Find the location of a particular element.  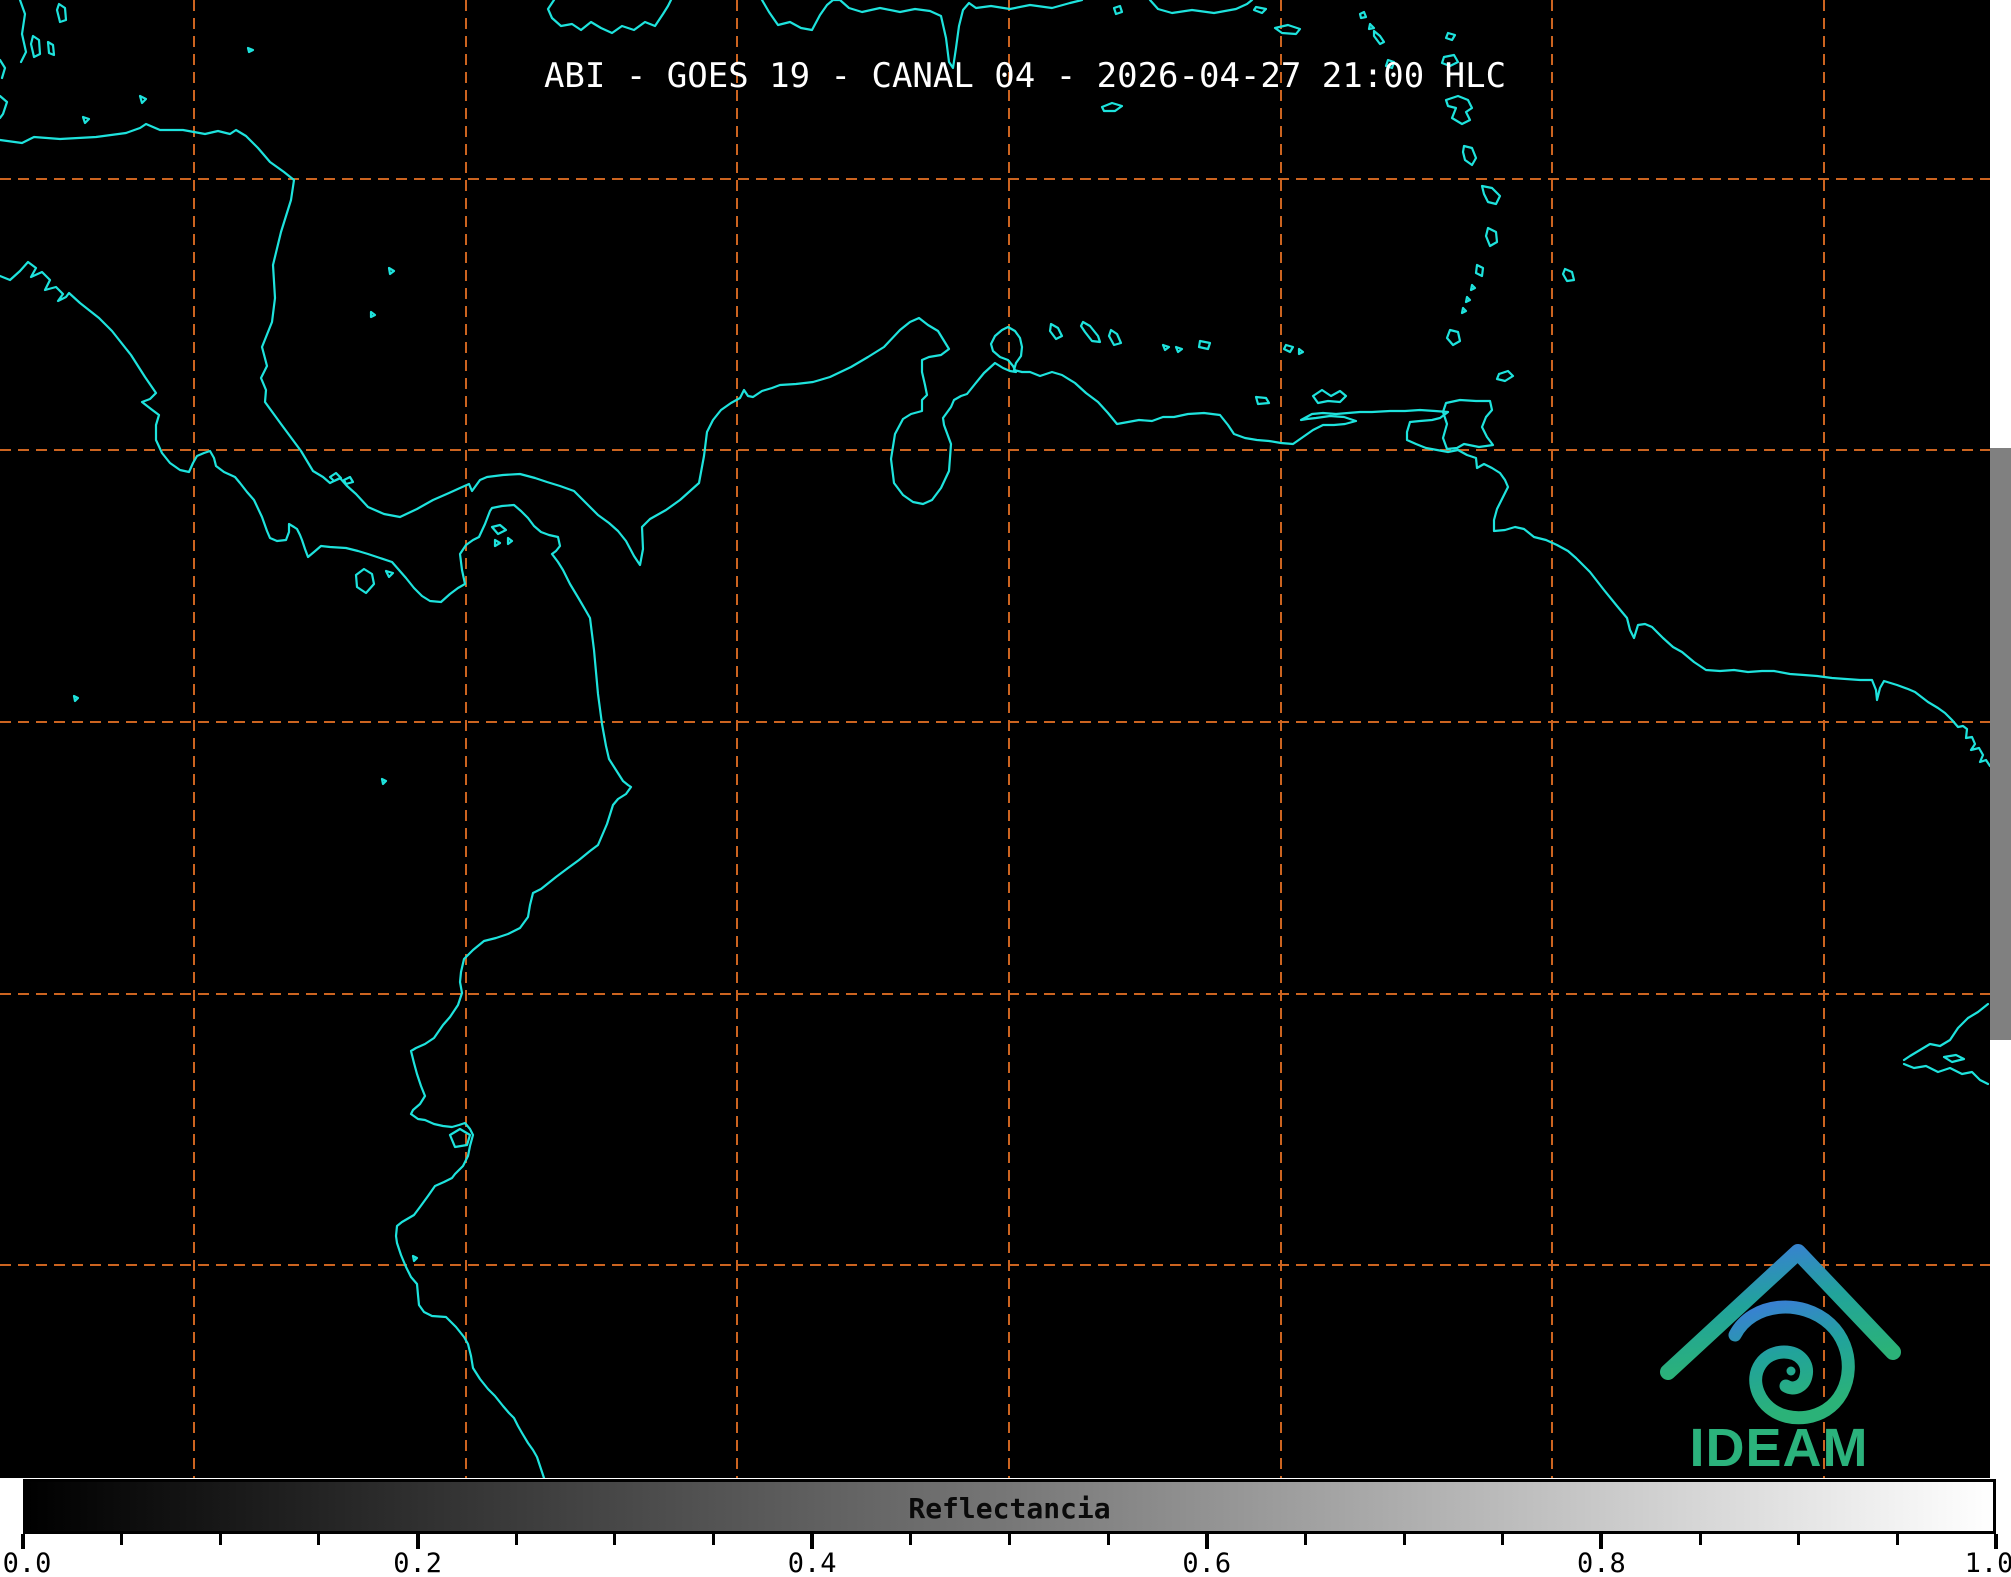

colorbar-tick-label: 0.0 is located at coordinates (27, 1562).